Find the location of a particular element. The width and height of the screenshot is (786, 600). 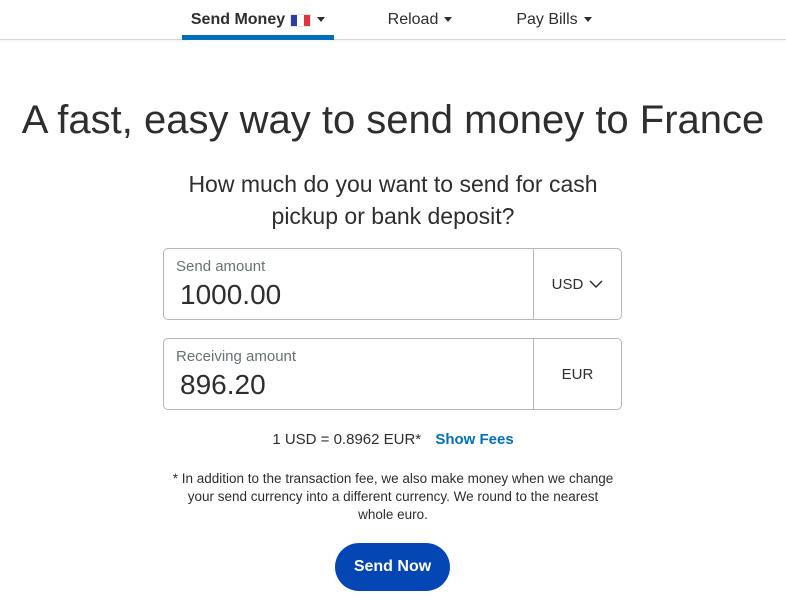

receiving-amount-box: Receiving amount EUR is located at coordinates (392, 374).